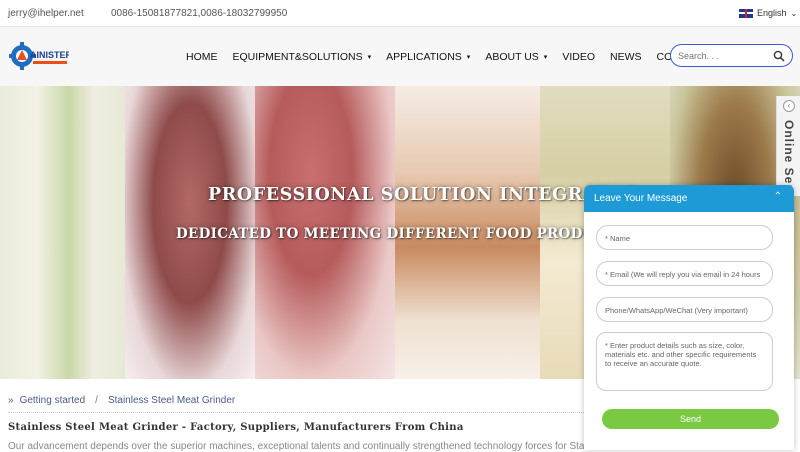 This screenshot has width=800, height=452. I want to click on search-box, so click(731, 55).